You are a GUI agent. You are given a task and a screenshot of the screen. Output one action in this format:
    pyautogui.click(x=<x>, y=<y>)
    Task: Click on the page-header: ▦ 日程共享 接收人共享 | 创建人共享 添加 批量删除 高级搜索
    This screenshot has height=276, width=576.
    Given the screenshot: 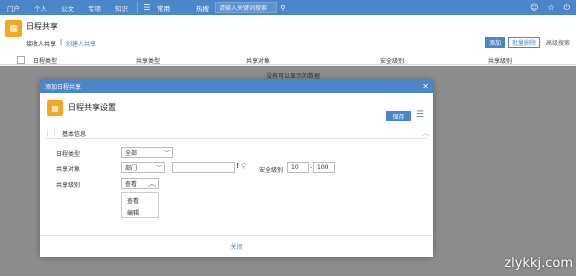 What is the action you would take?
    pyautogui.click(x=288, y=35)
    